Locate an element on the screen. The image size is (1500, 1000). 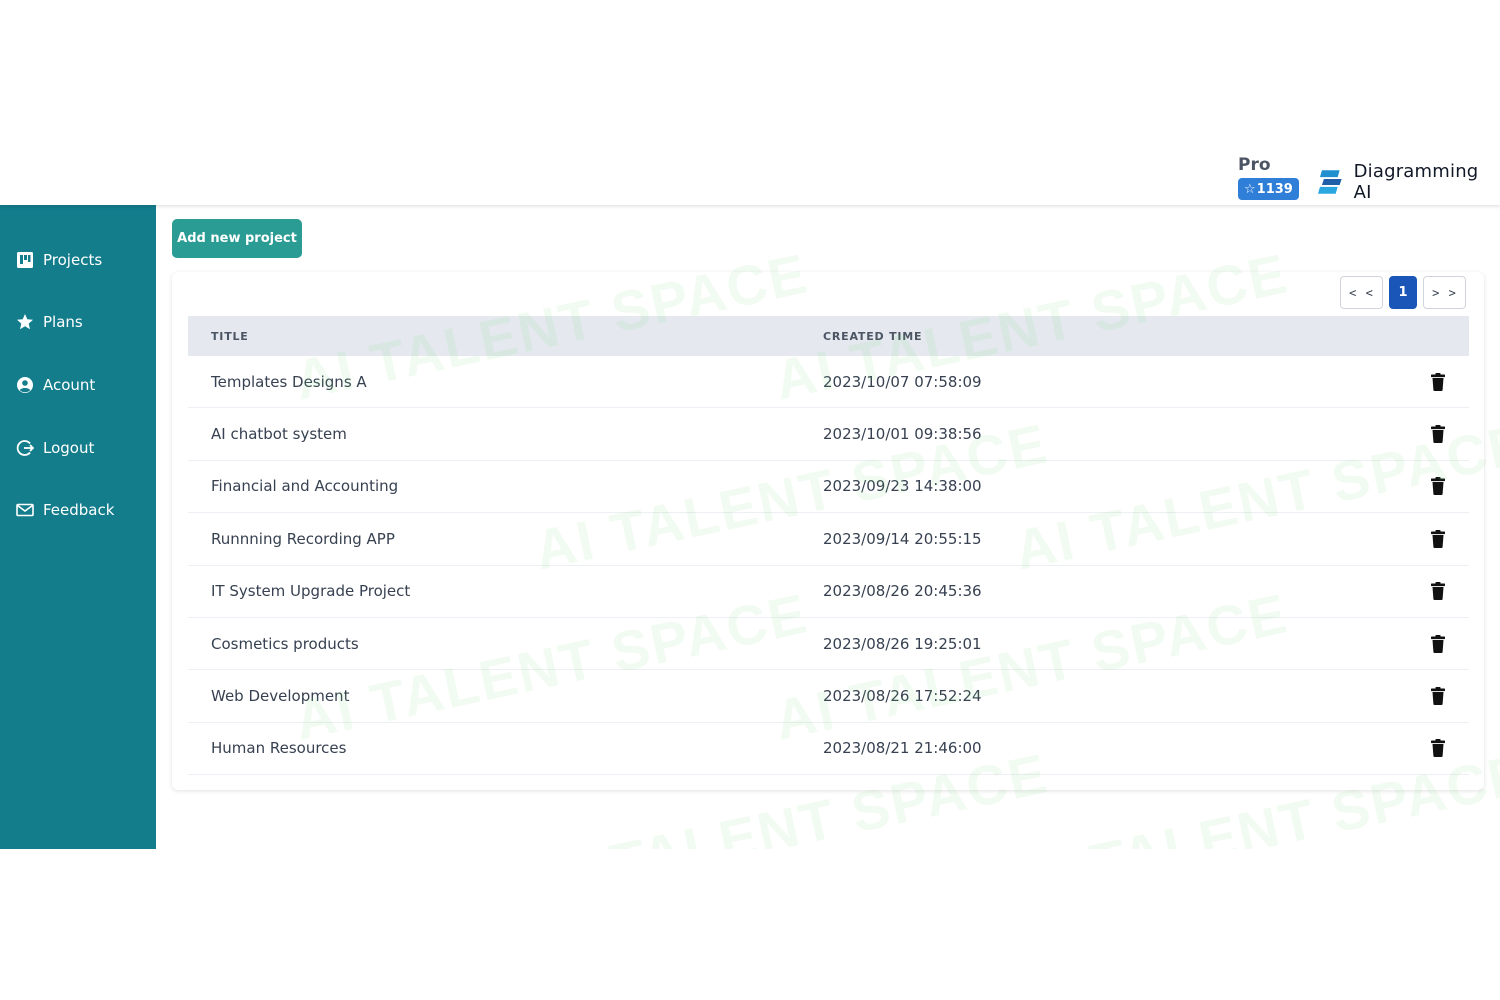
table-row: Web Development 2023/08/26 17:52:24 is located at coordinates (828, 696).